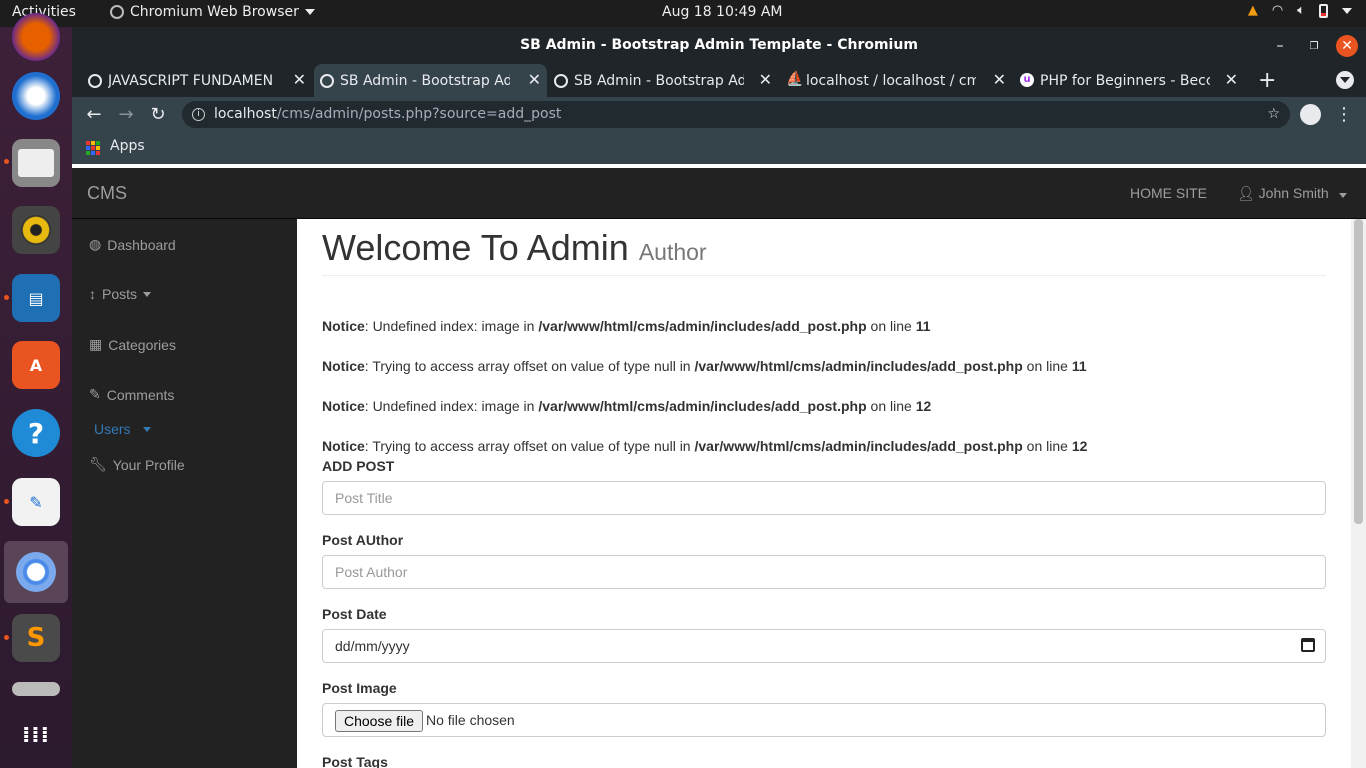 The width and height of the screenshot is (1366, 768). What do you see at coordinates (358, 466) in the screenshot?
I see `add-post-heading: ADD POST` at bounding box center [358, 466].